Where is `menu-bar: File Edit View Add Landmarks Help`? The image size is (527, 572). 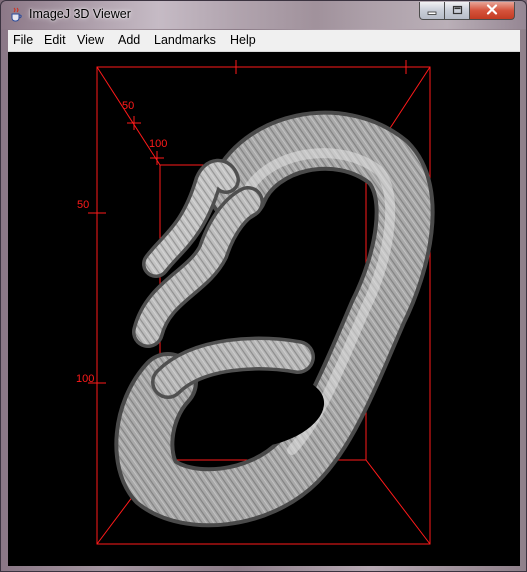
menu-bar: File Edit View Add Landmarks Help is located at coordinates (264, 41).